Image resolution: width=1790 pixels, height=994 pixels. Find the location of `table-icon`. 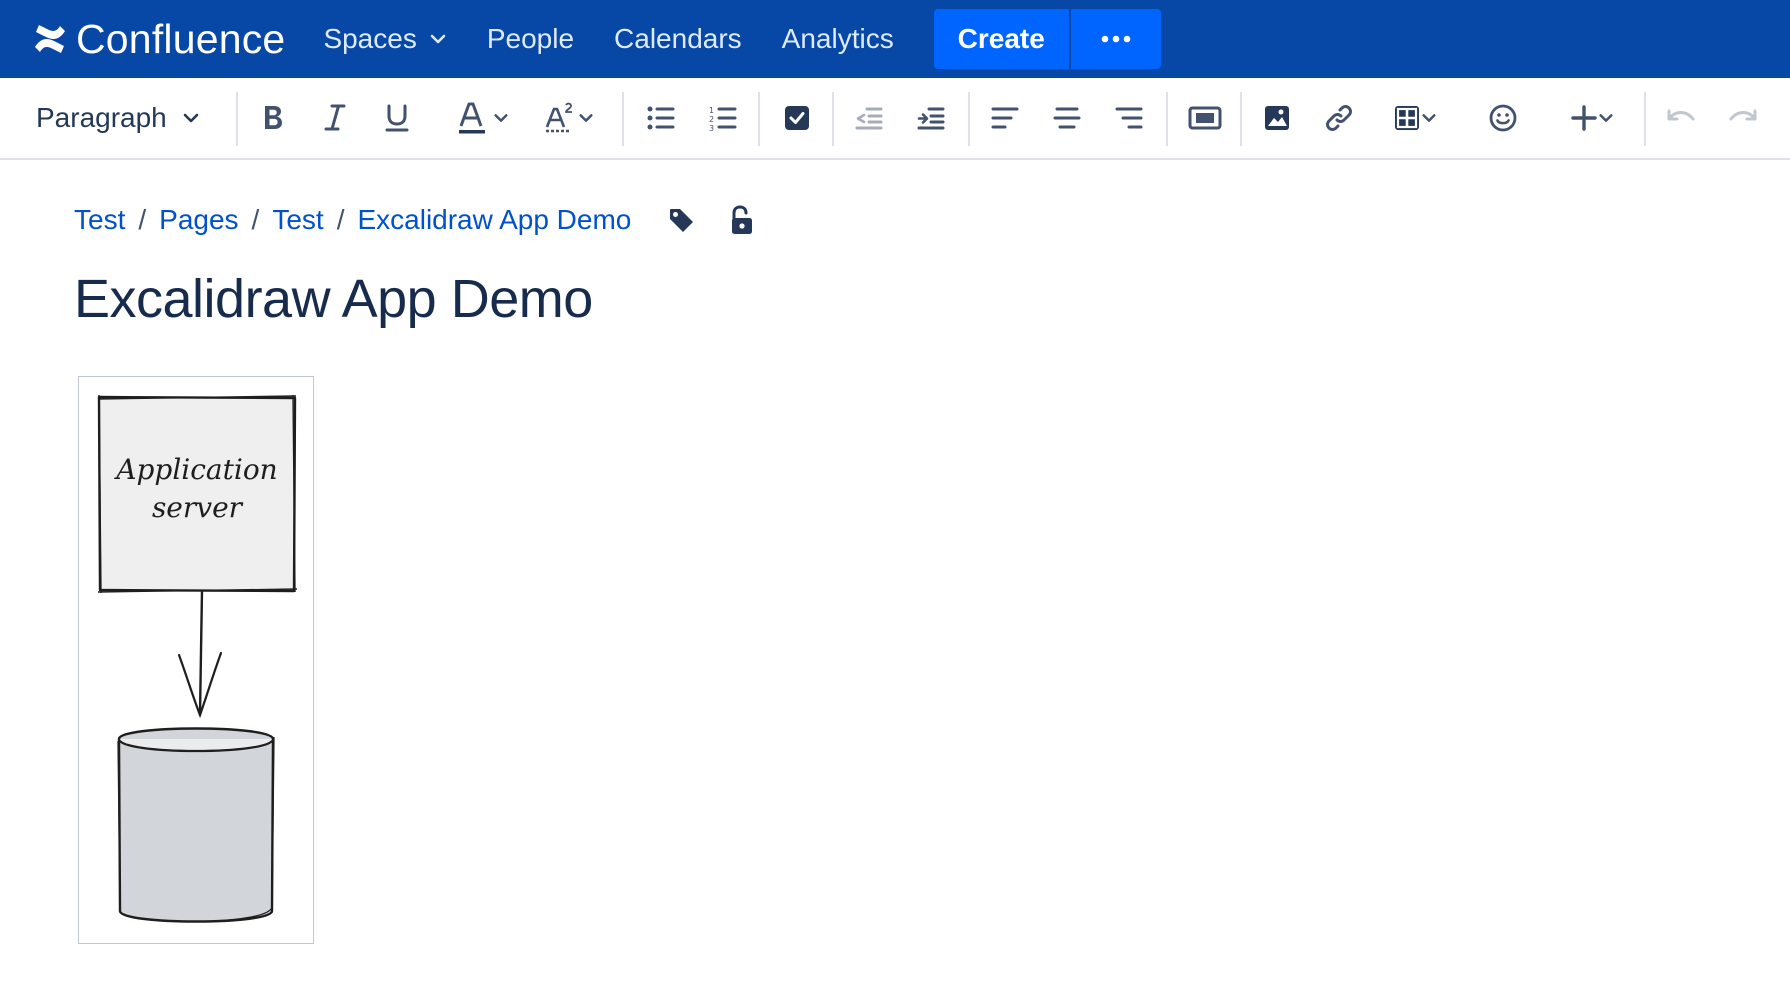

table-icon is located at coordinates (1407, 118).